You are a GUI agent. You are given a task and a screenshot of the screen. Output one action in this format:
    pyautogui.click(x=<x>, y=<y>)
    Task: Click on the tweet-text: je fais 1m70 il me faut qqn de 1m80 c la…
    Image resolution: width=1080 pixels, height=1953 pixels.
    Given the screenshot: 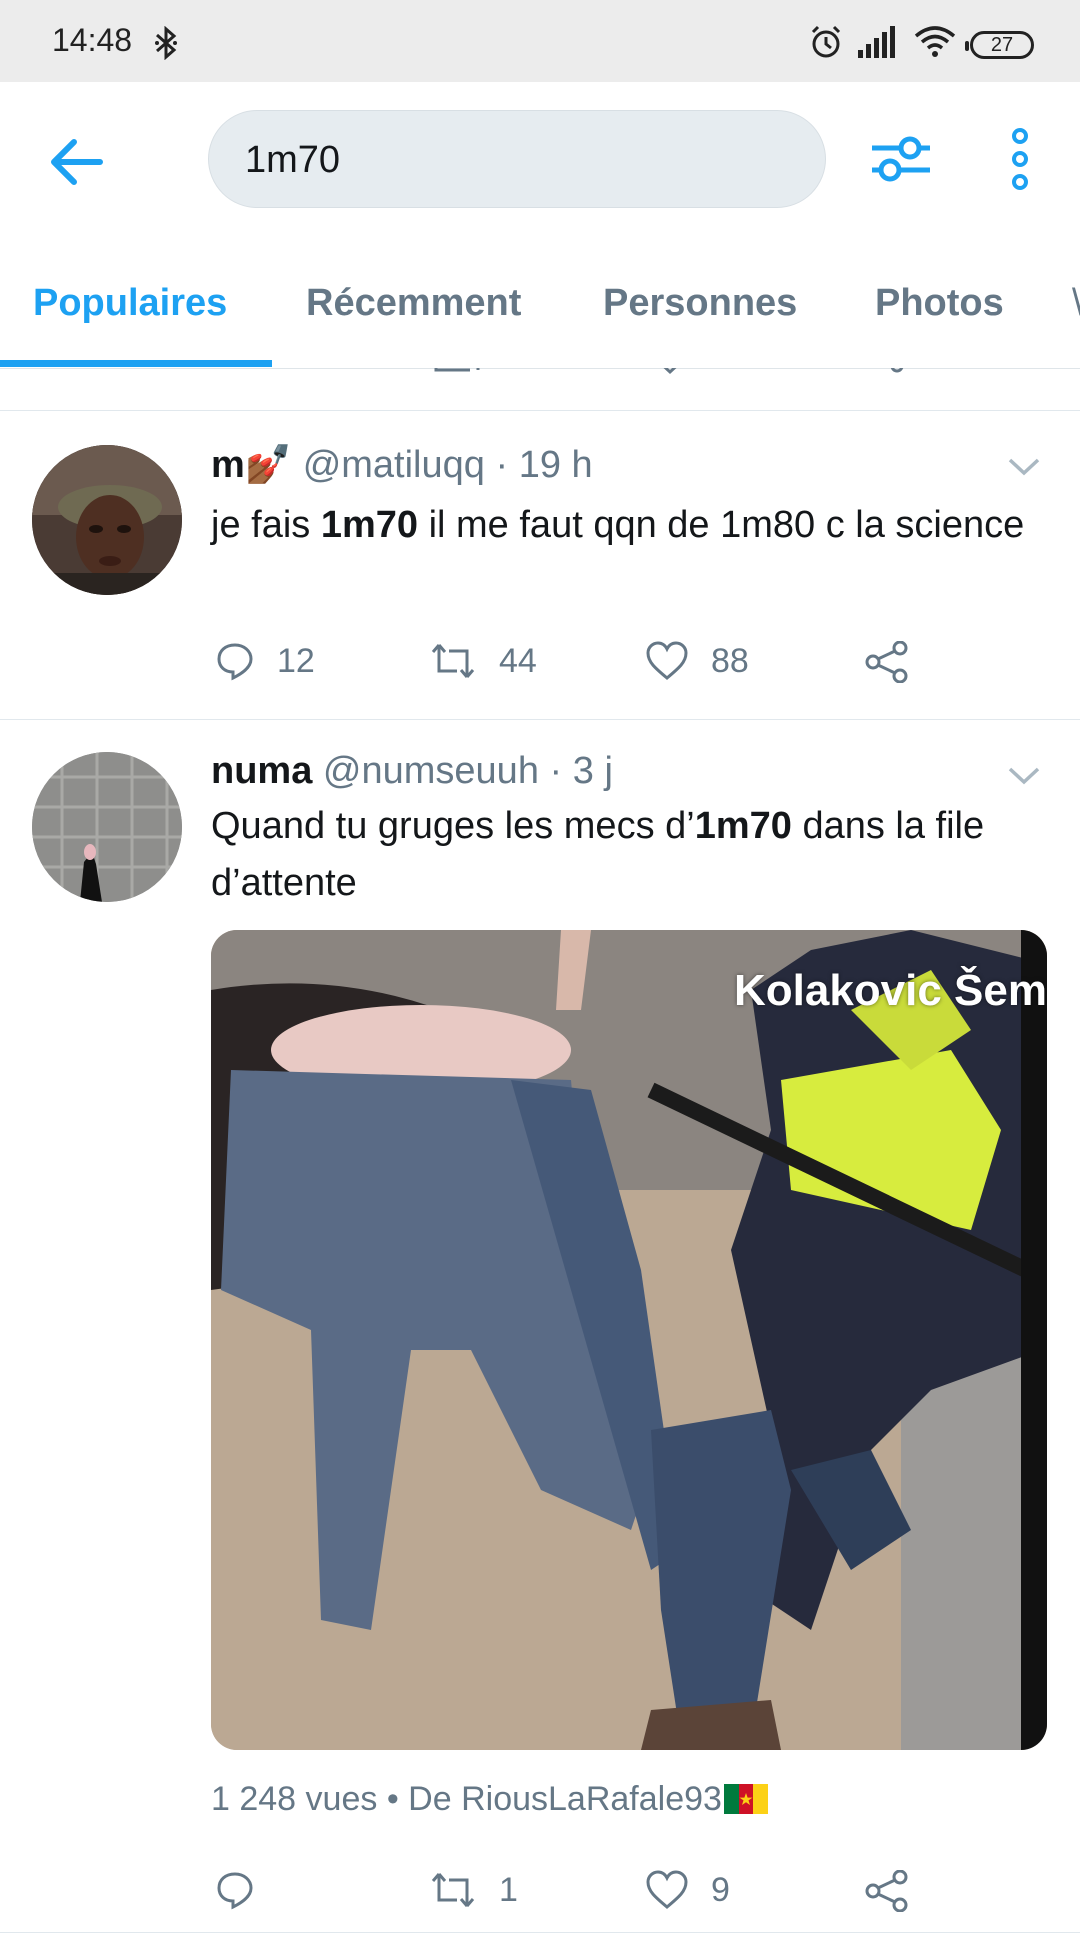 What is the action you would take?
    pyautogui.click(x=618, y=525)
    